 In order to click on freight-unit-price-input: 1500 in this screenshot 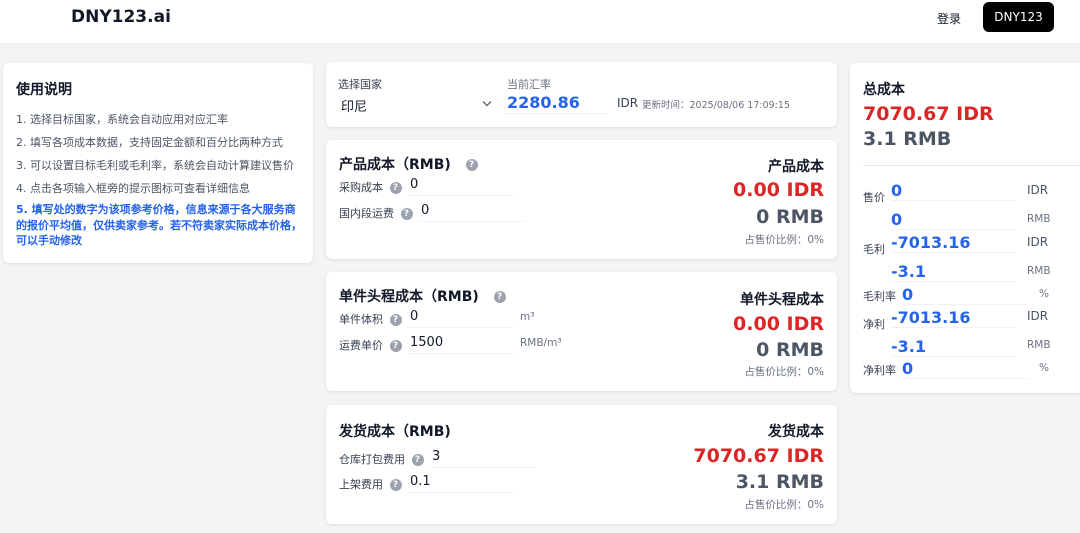, I will do `click(460, 344)`.